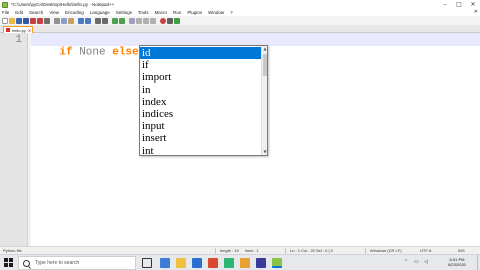 Image resolution: width=480 pixels, height=270 pixels. What do you see at coordinates (200, 90) in the screenshot?
I see `autocomplete-item: in` at bounding box center [200, 90].